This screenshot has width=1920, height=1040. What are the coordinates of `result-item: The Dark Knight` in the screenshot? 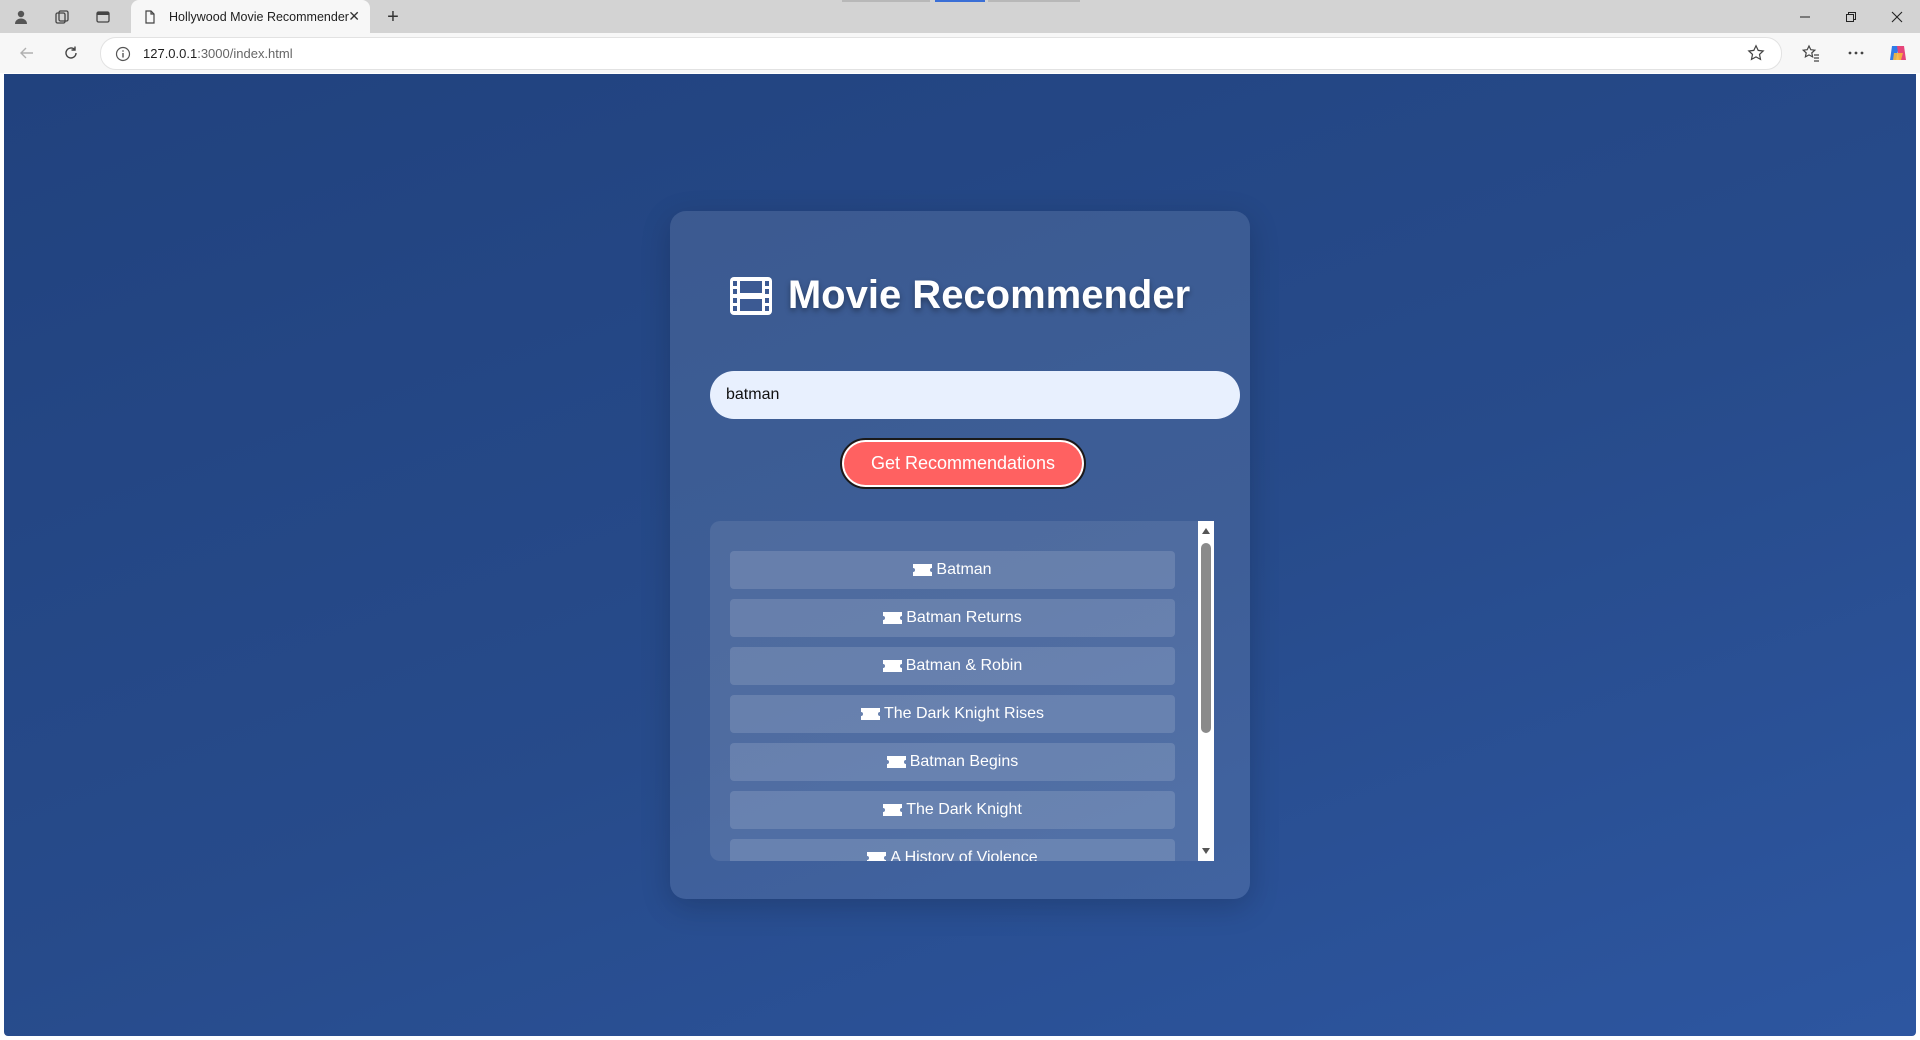 It's located at (952, 810).